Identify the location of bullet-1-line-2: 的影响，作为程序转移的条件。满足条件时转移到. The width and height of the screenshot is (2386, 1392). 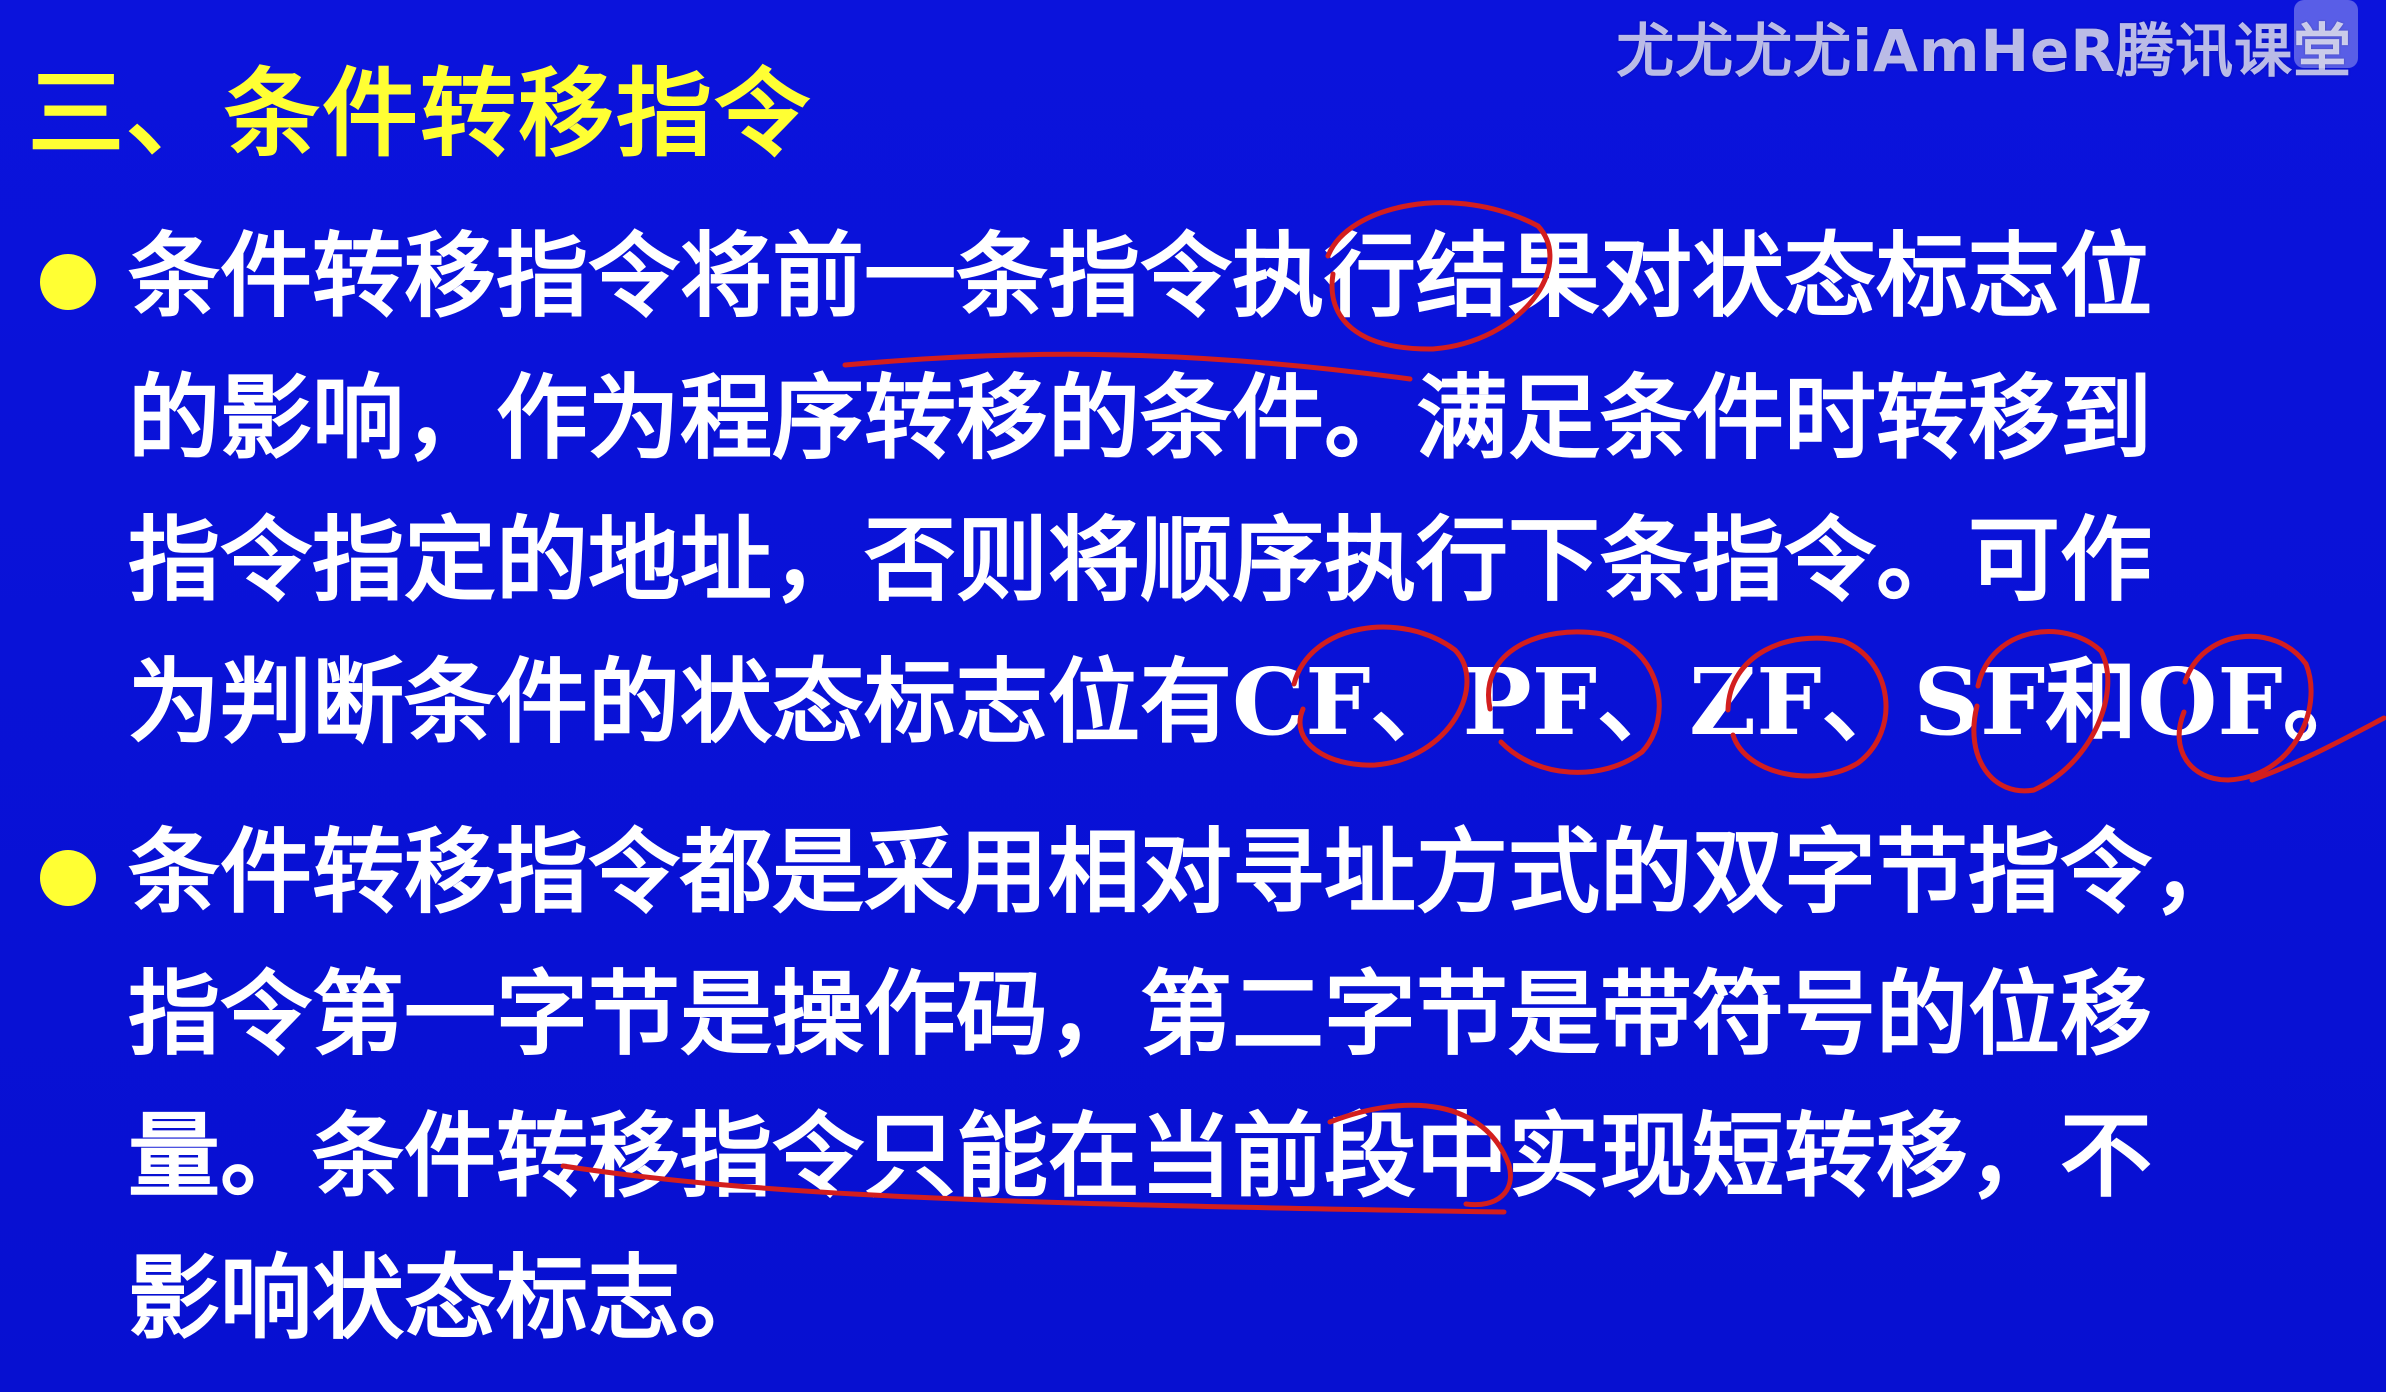
(1140, 418).